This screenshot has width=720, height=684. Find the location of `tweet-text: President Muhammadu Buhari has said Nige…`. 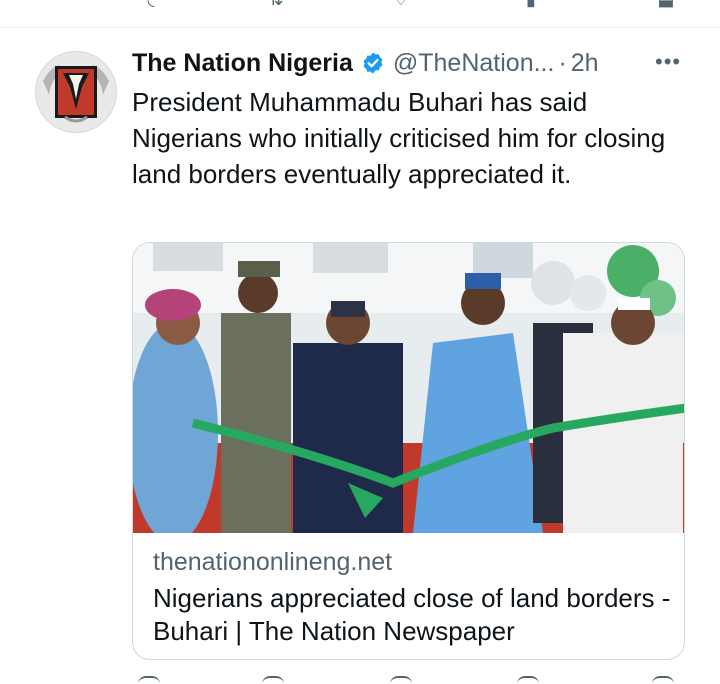

tweet-text: President Muhammadu Buhari has said Nige… is located at coordinates (402, 138).